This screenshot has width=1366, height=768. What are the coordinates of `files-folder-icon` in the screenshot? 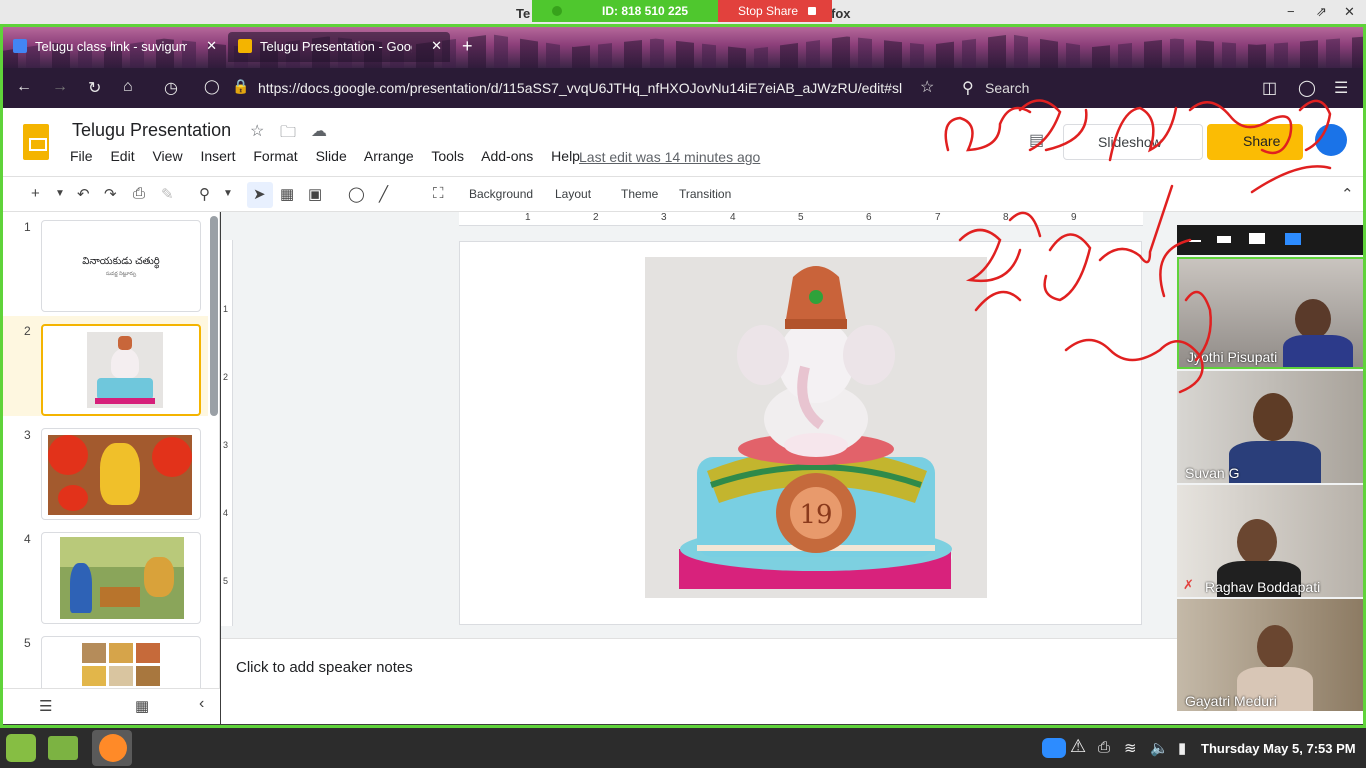 It's located at (63, 748).